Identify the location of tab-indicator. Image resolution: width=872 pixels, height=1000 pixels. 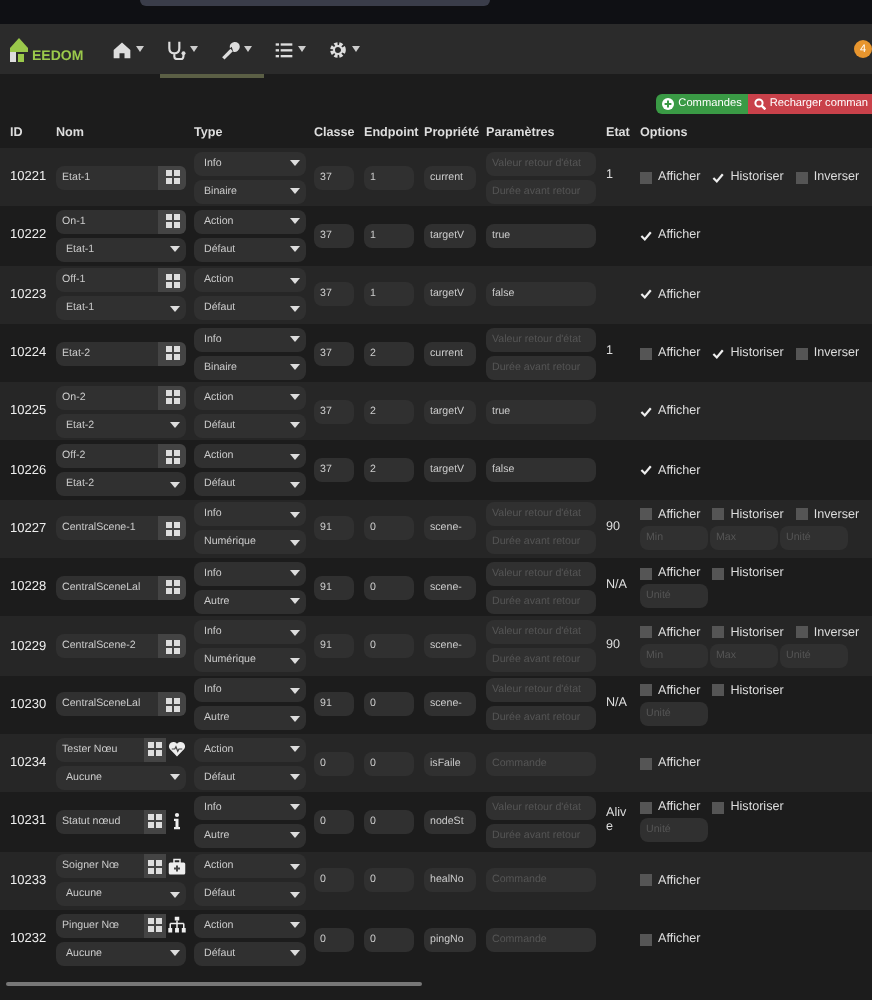
(212, 76).